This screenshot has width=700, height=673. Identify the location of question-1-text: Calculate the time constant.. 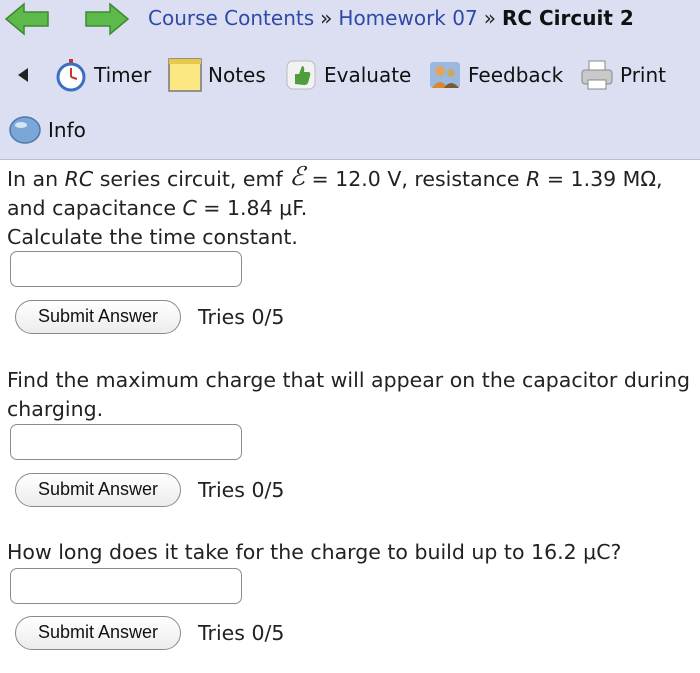
(152, 237).